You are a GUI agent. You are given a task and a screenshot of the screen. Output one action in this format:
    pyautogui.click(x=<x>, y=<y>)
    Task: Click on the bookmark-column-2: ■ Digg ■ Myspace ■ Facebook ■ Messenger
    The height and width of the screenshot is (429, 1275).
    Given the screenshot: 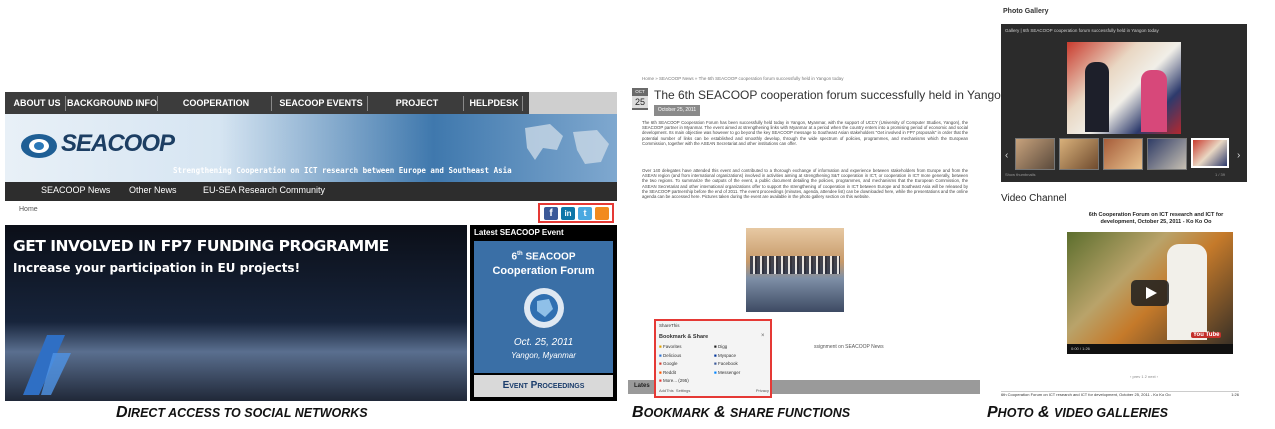 What is the action you would take?
    pyautogui.click(x=727, y=360)
    